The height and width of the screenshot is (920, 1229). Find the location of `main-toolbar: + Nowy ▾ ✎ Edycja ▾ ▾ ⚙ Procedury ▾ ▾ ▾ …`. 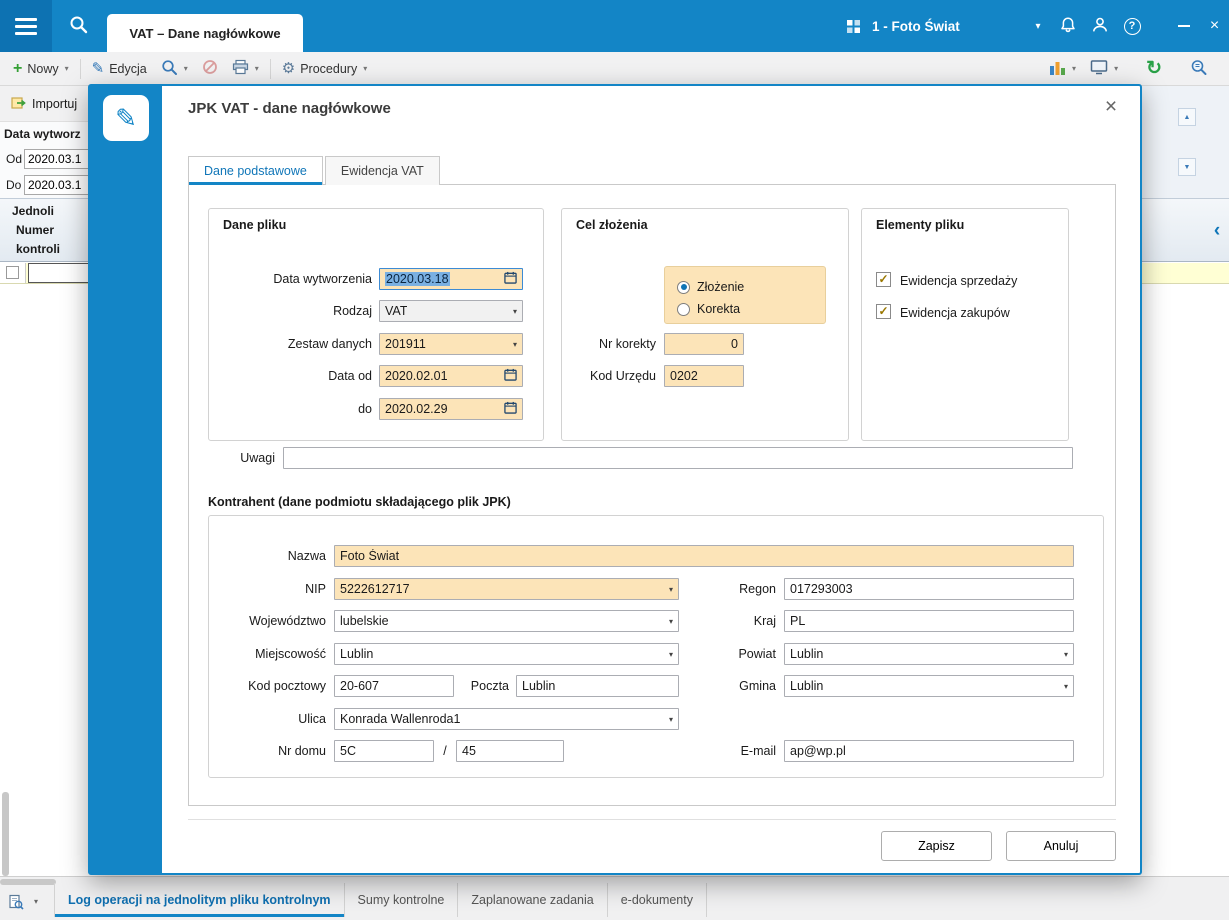

main-toolbar: + Nowy ▾ ✎ Edycja ▾ ▾ ⚙ Procedury ▾ ▾ ▾ … is located at coordinates (614, 69).